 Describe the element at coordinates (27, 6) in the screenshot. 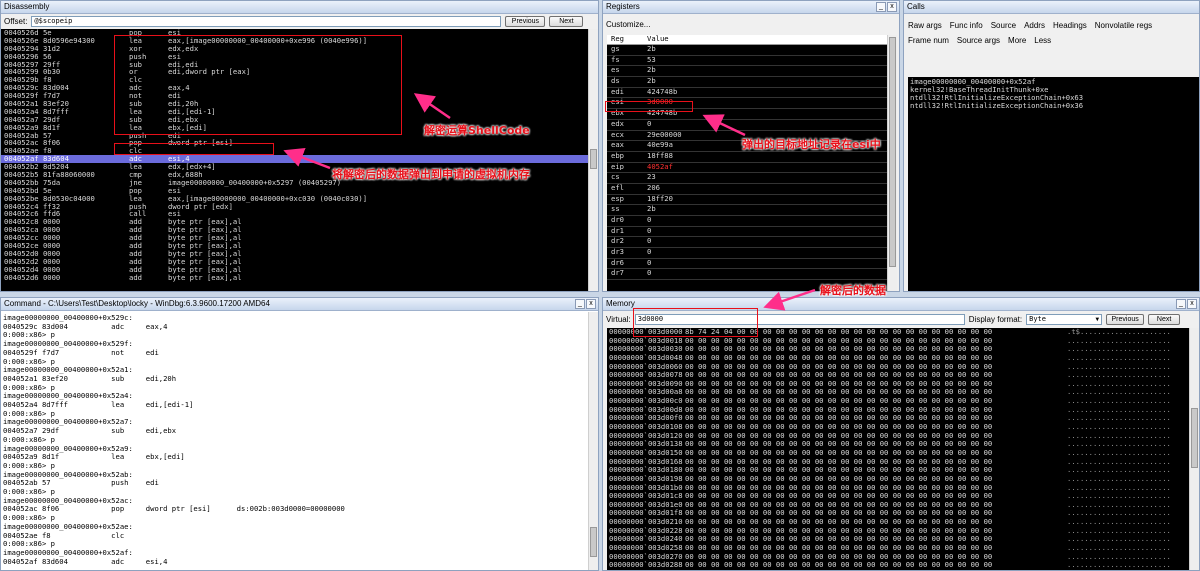

I see `disassembly-title: Disassembly` at that location.